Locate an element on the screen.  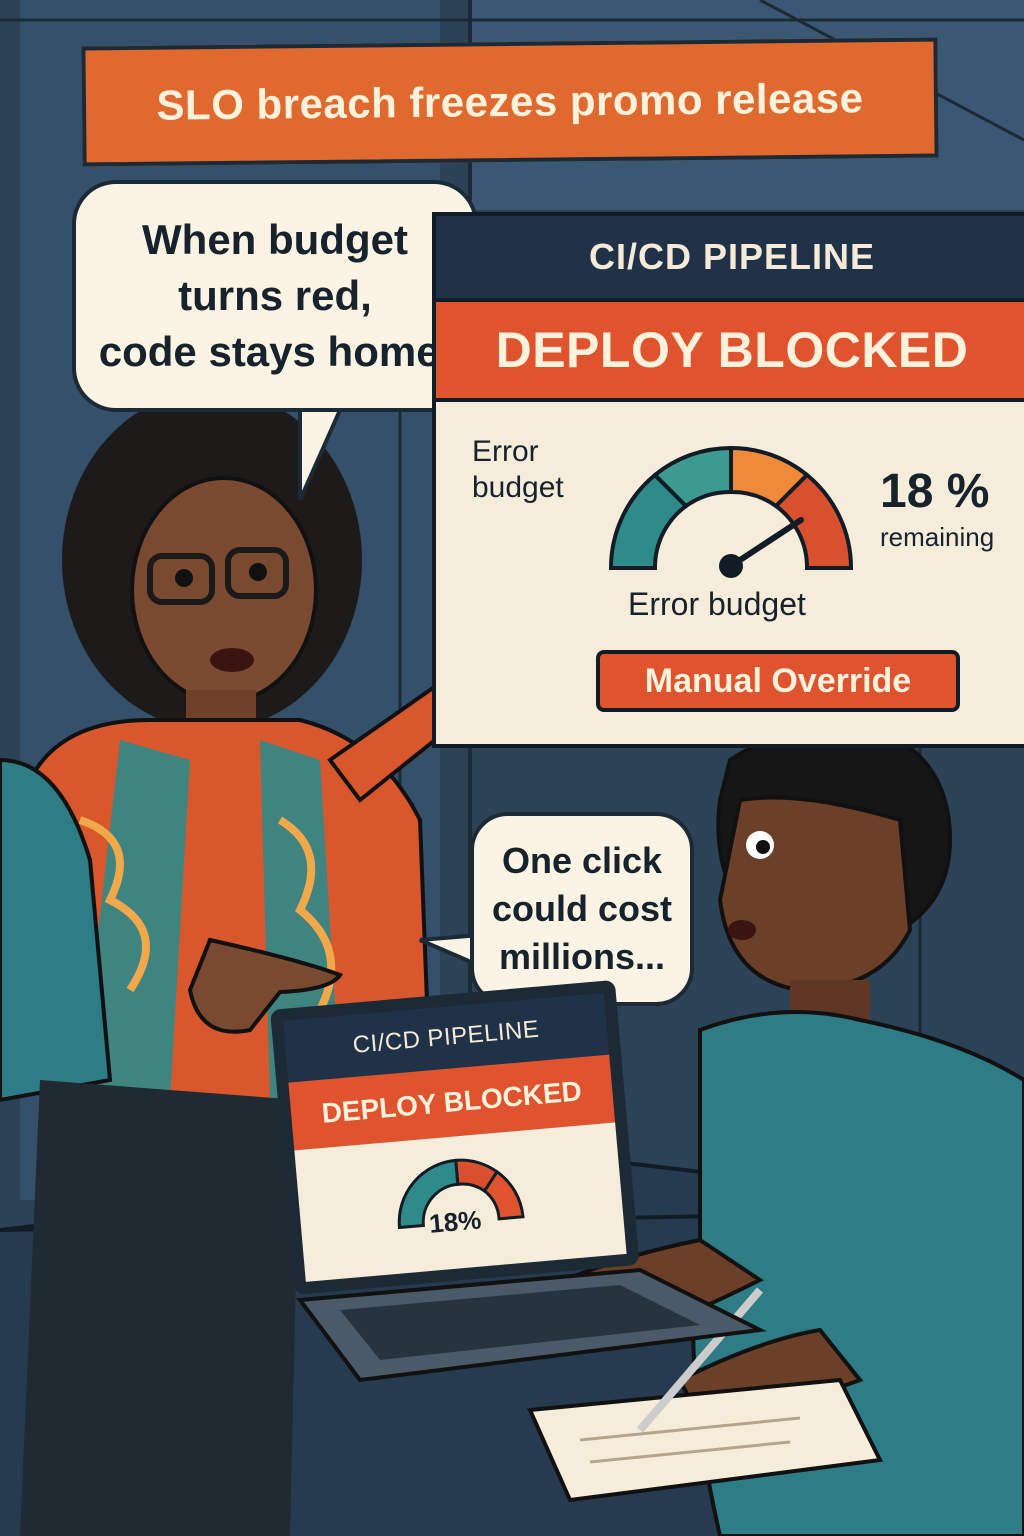
deploy-blocked-status: DEPLOY BLOCKED is located at coordinates (732, 350).